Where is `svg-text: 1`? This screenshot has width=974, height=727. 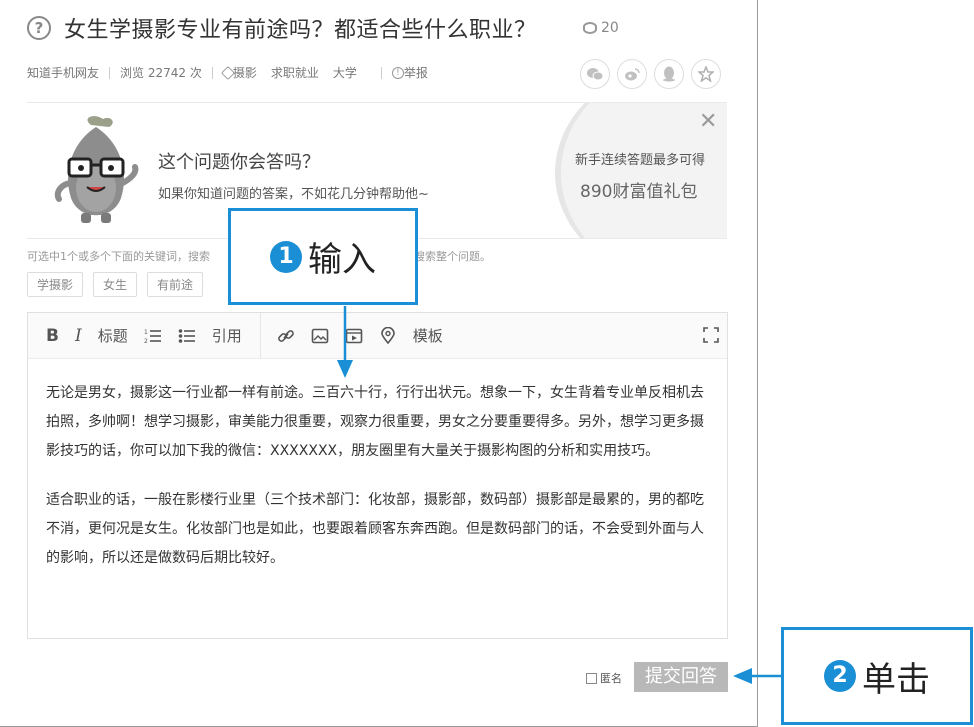
svg-text: 1 is located at coordinates (146, 332).